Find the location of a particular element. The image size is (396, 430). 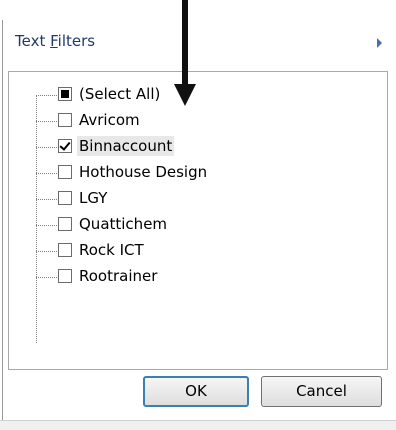

list-item-hothouse-design: Hothouse Design is located at coordinates (206, 174).